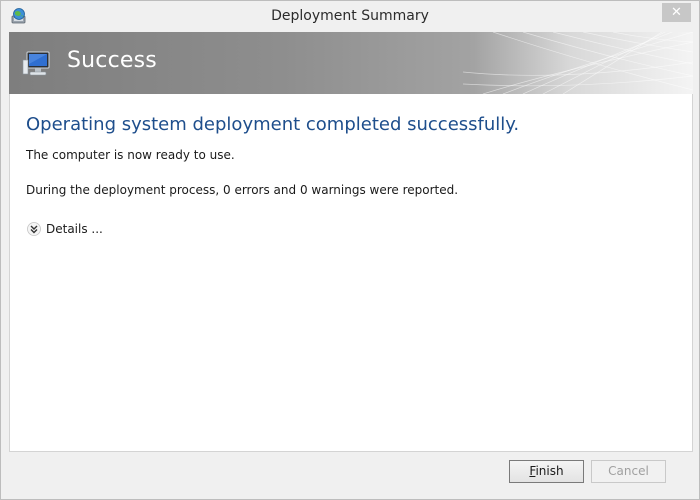 Image resolution: width=700 pixels, height=500 pixels. I want to click on ready-message: The computer is now ready to use., so click(130, 155).